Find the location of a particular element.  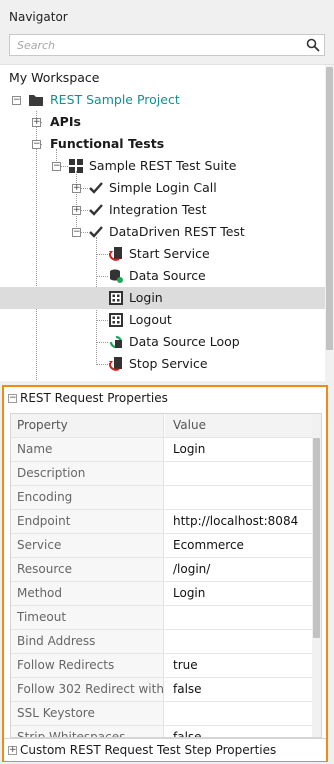

step-label: Login is located at coordinates (146, 297).